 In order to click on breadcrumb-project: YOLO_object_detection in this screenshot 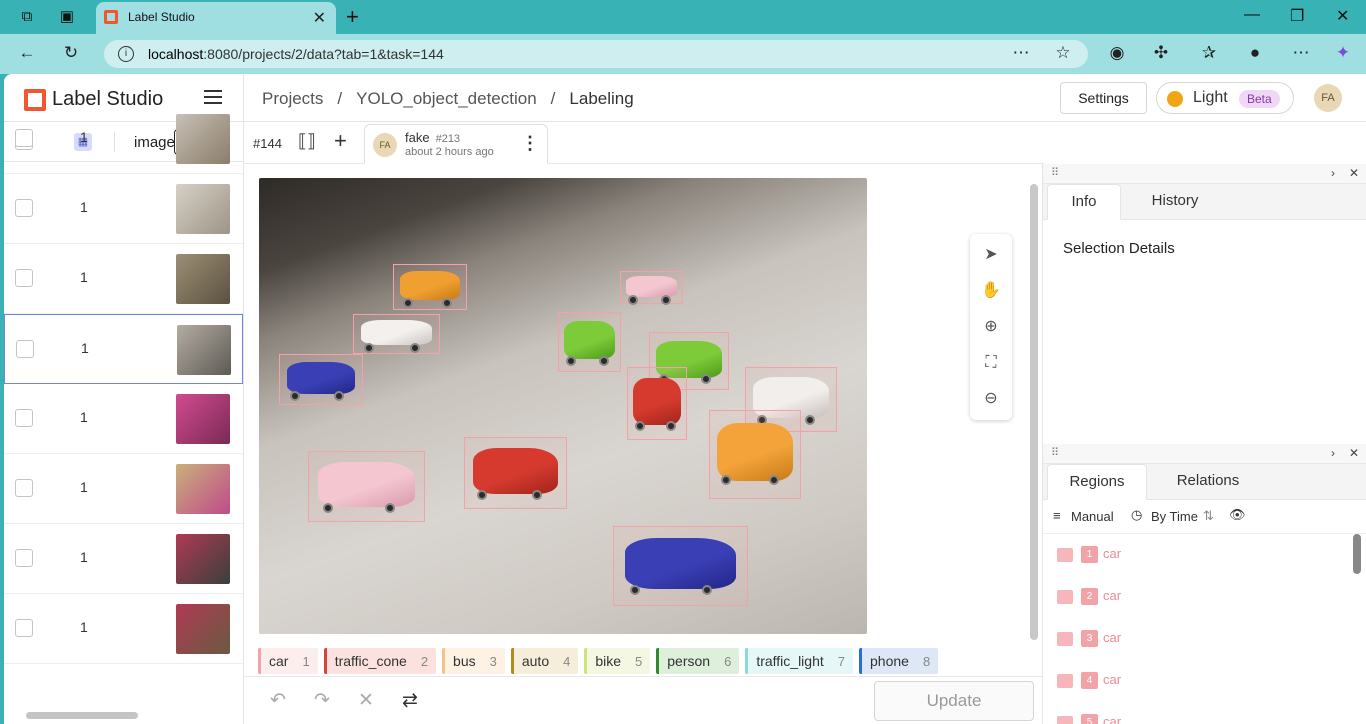, I will do `click(446, 99)`.